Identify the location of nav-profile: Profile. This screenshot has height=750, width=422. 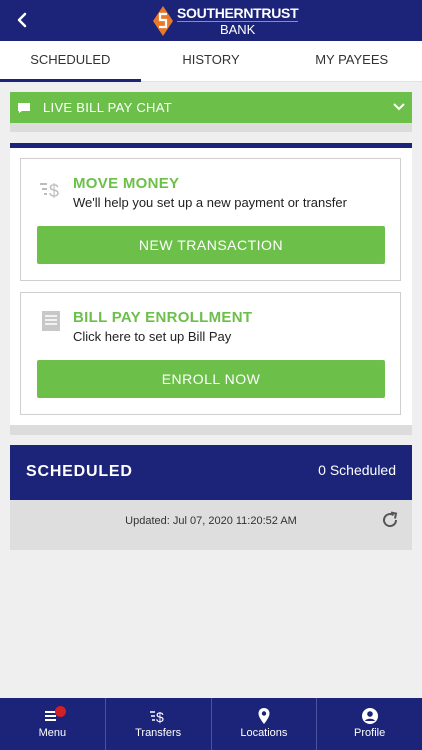
(369, 724).